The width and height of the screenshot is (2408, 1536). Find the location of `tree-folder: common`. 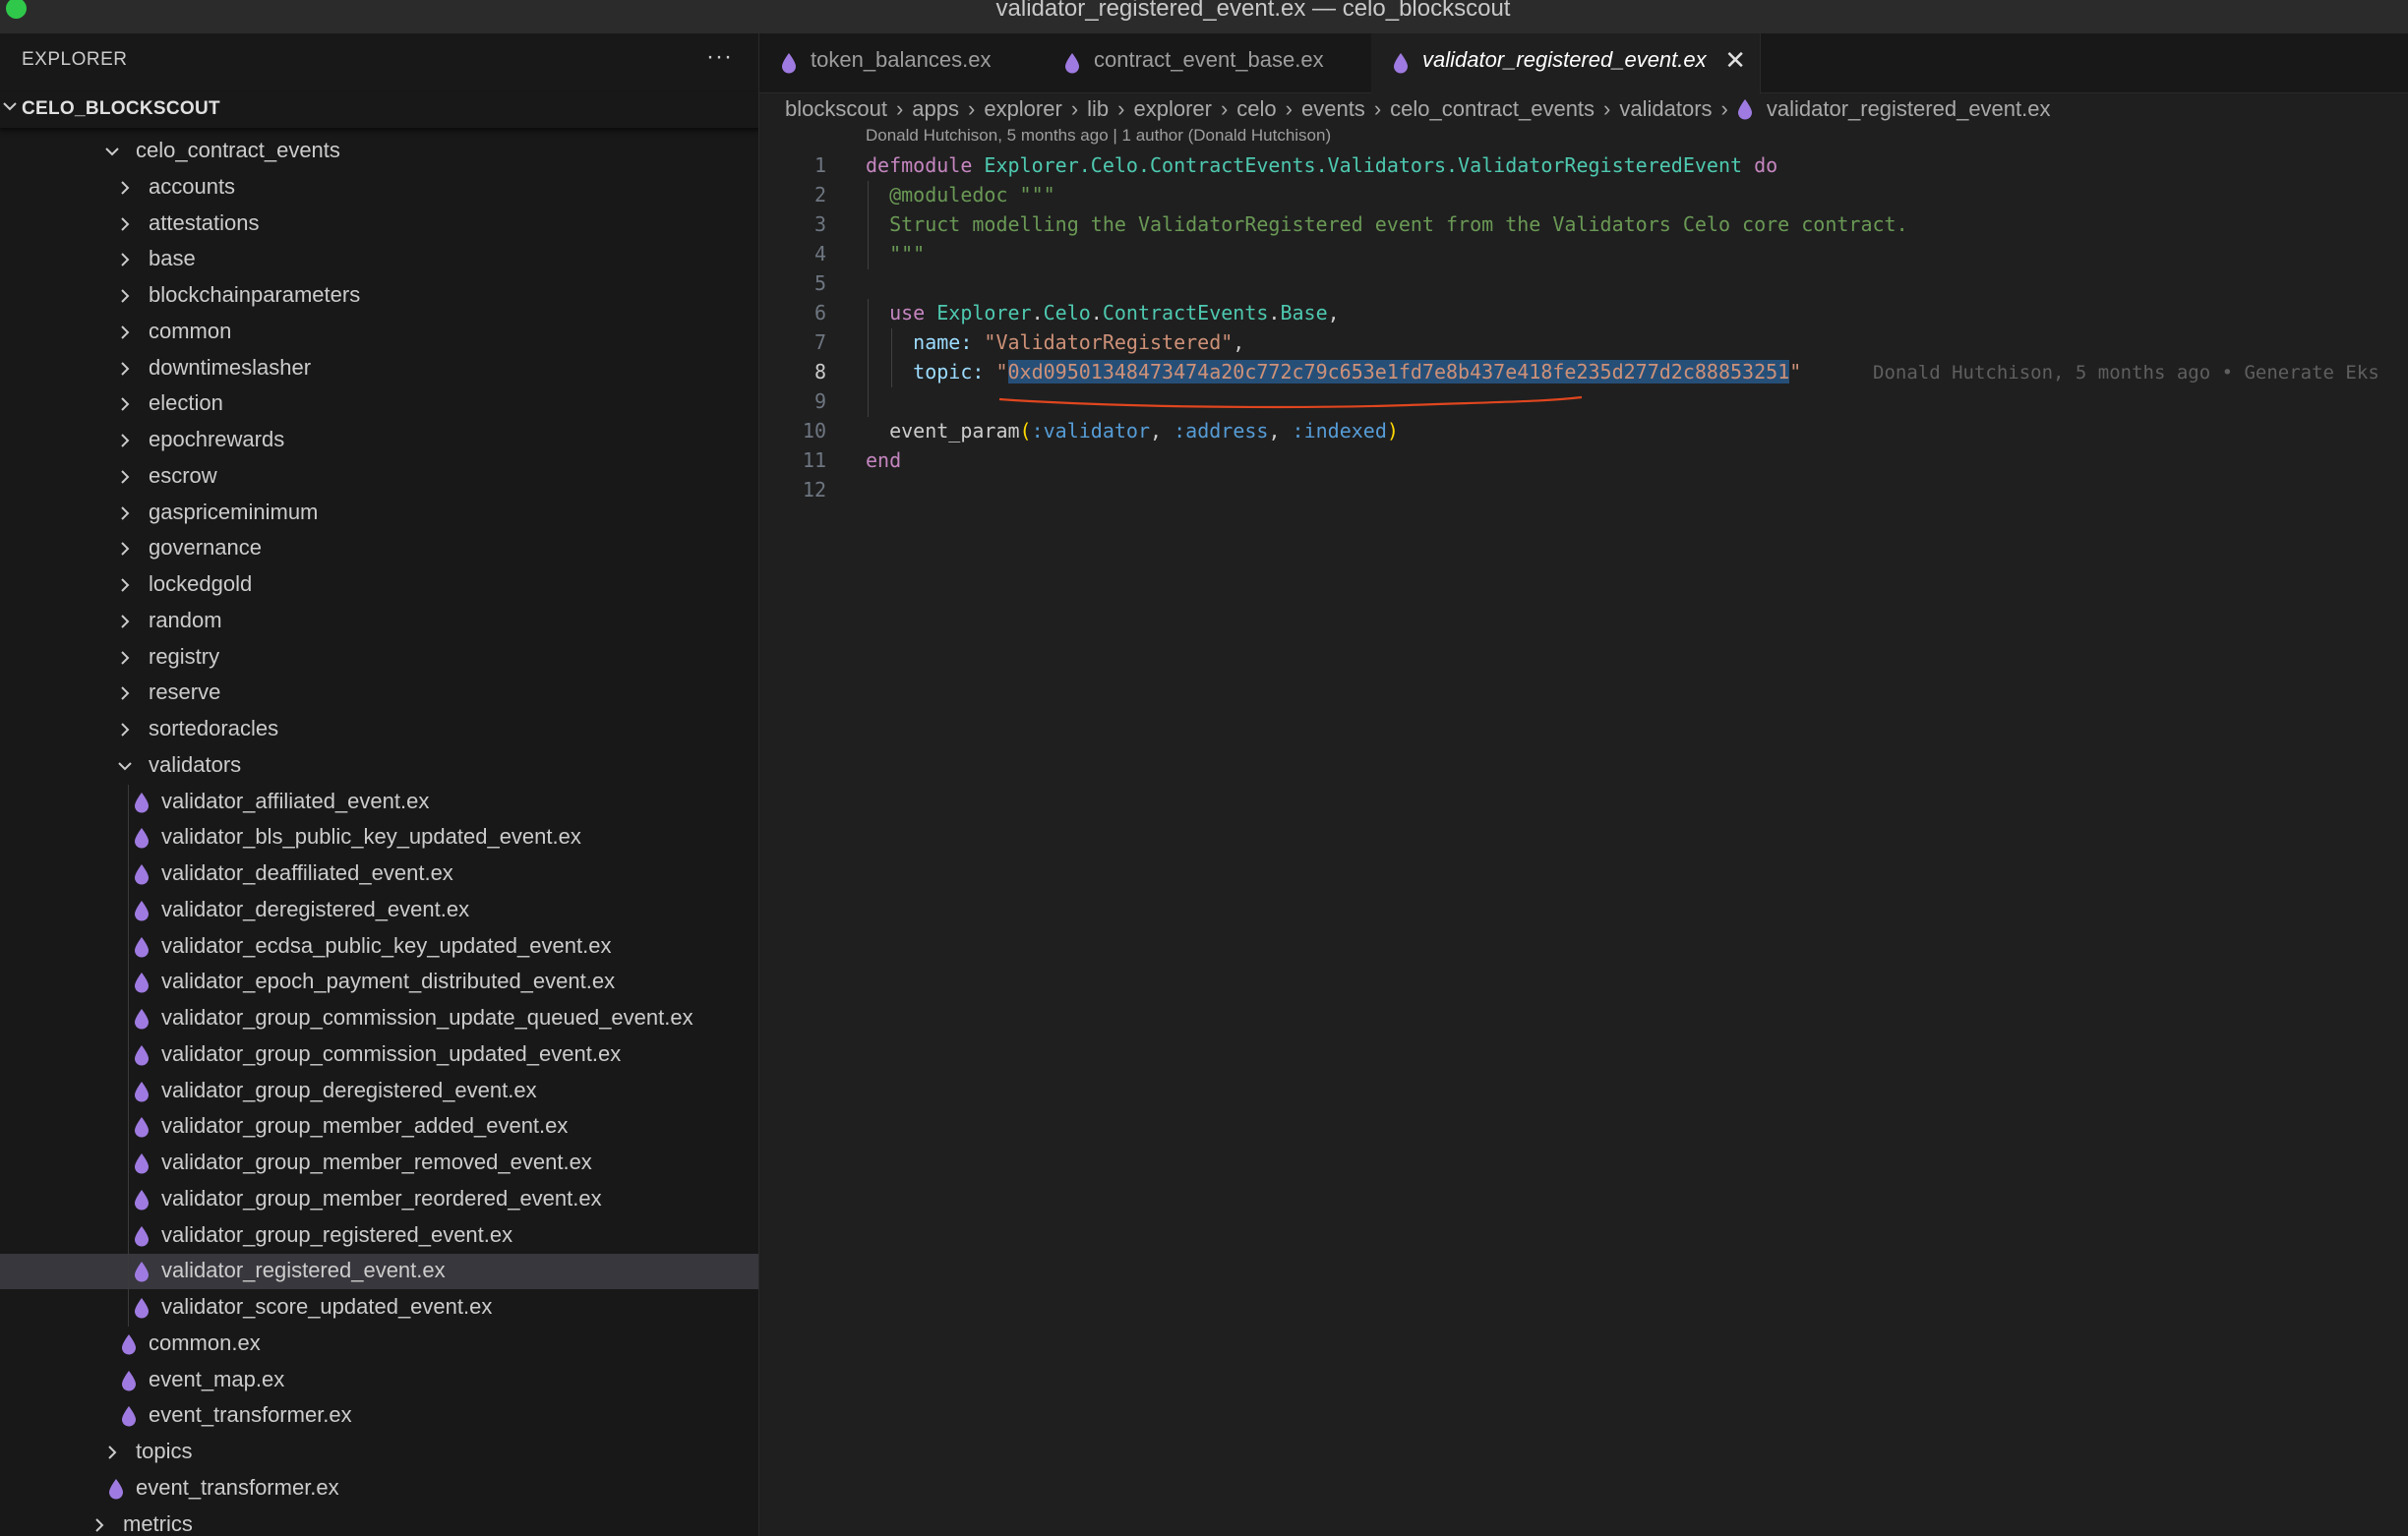

tree-folder: common is located at coordinates (379, 332).